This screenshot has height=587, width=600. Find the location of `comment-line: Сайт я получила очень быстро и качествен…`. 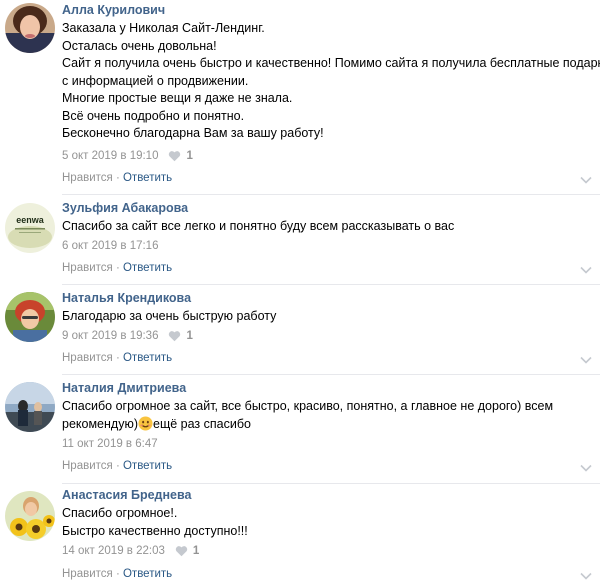

comment-line: Сайт я получила очень быстро и качествен… is located at coordinates (331, 63).